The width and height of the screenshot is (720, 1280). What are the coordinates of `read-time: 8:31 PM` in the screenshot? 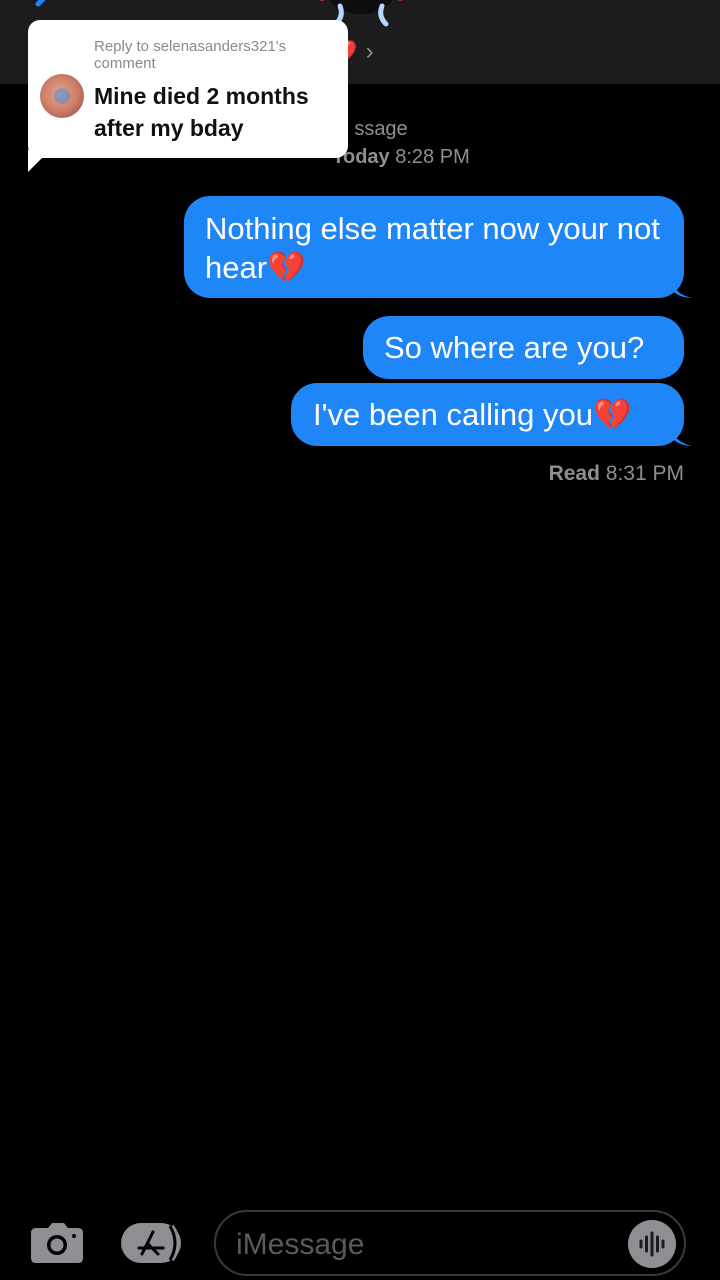 It's located at (644, 473).